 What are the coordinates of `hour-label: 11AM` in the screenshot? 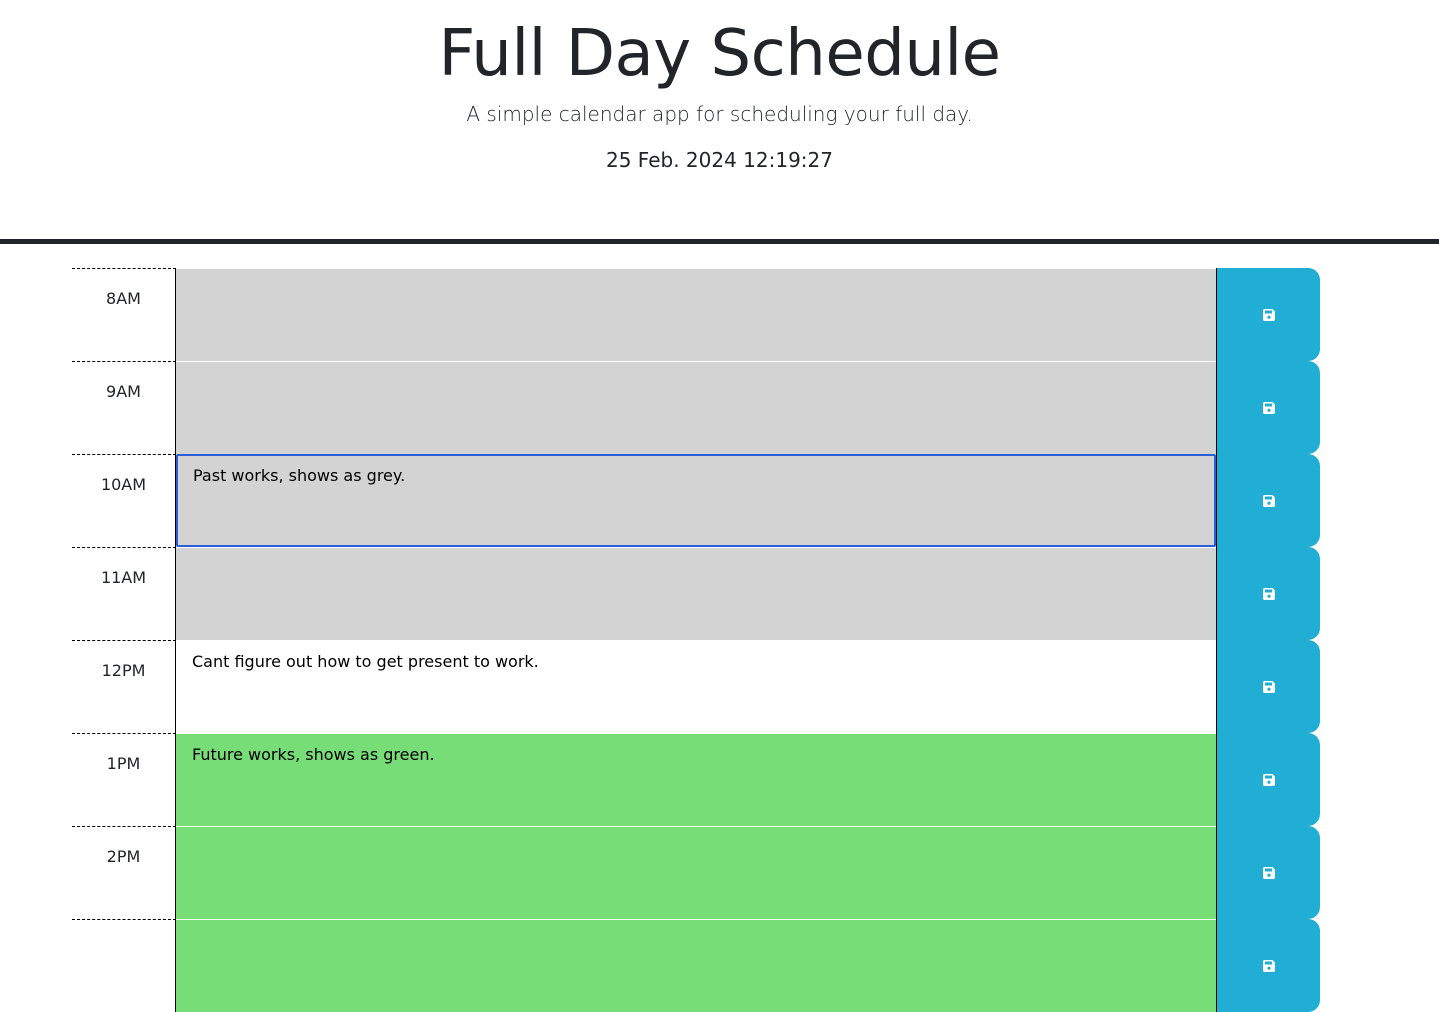 It's located at (124, 593).